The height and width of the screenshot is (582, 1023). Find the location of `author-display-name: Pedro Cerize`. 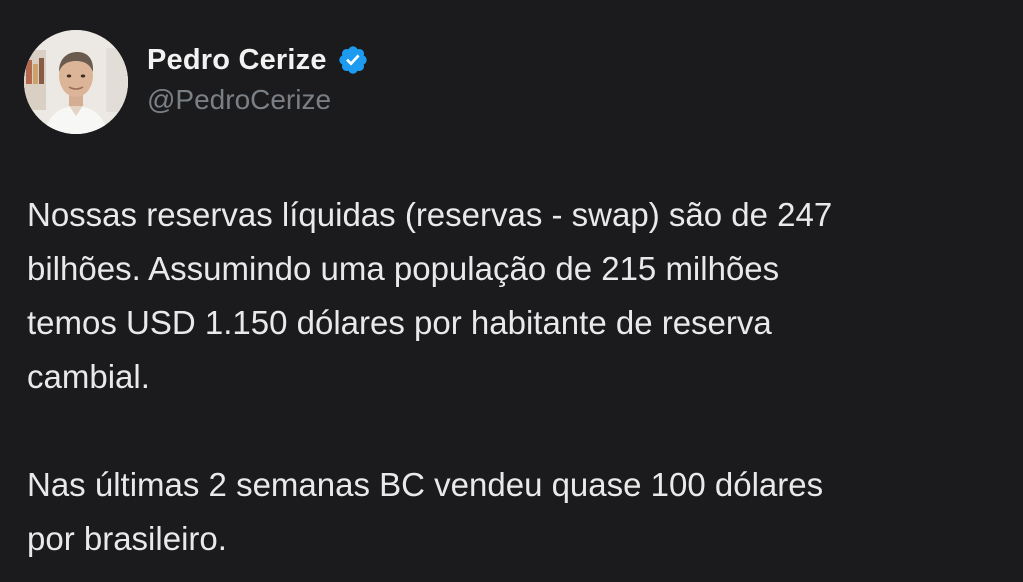

author-display-name: Pedro Cerize is located at coordinates (237, 60).